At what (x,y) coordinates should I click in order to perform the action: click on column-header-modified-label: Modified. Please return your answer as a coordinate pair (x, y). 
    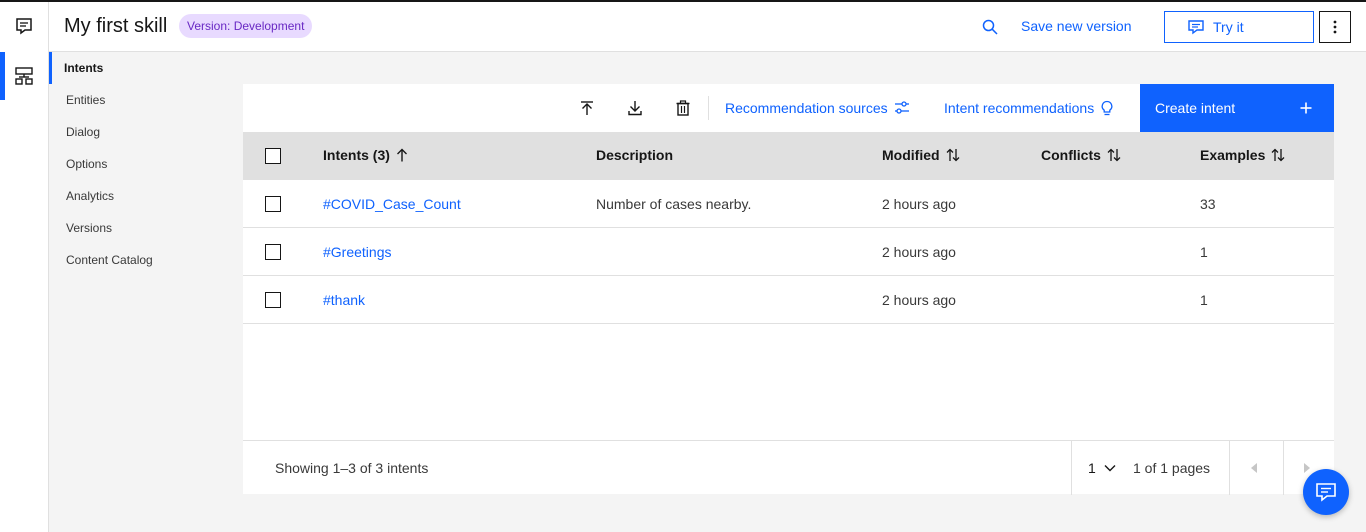
    Looking at the image, I should click on (911, 155).